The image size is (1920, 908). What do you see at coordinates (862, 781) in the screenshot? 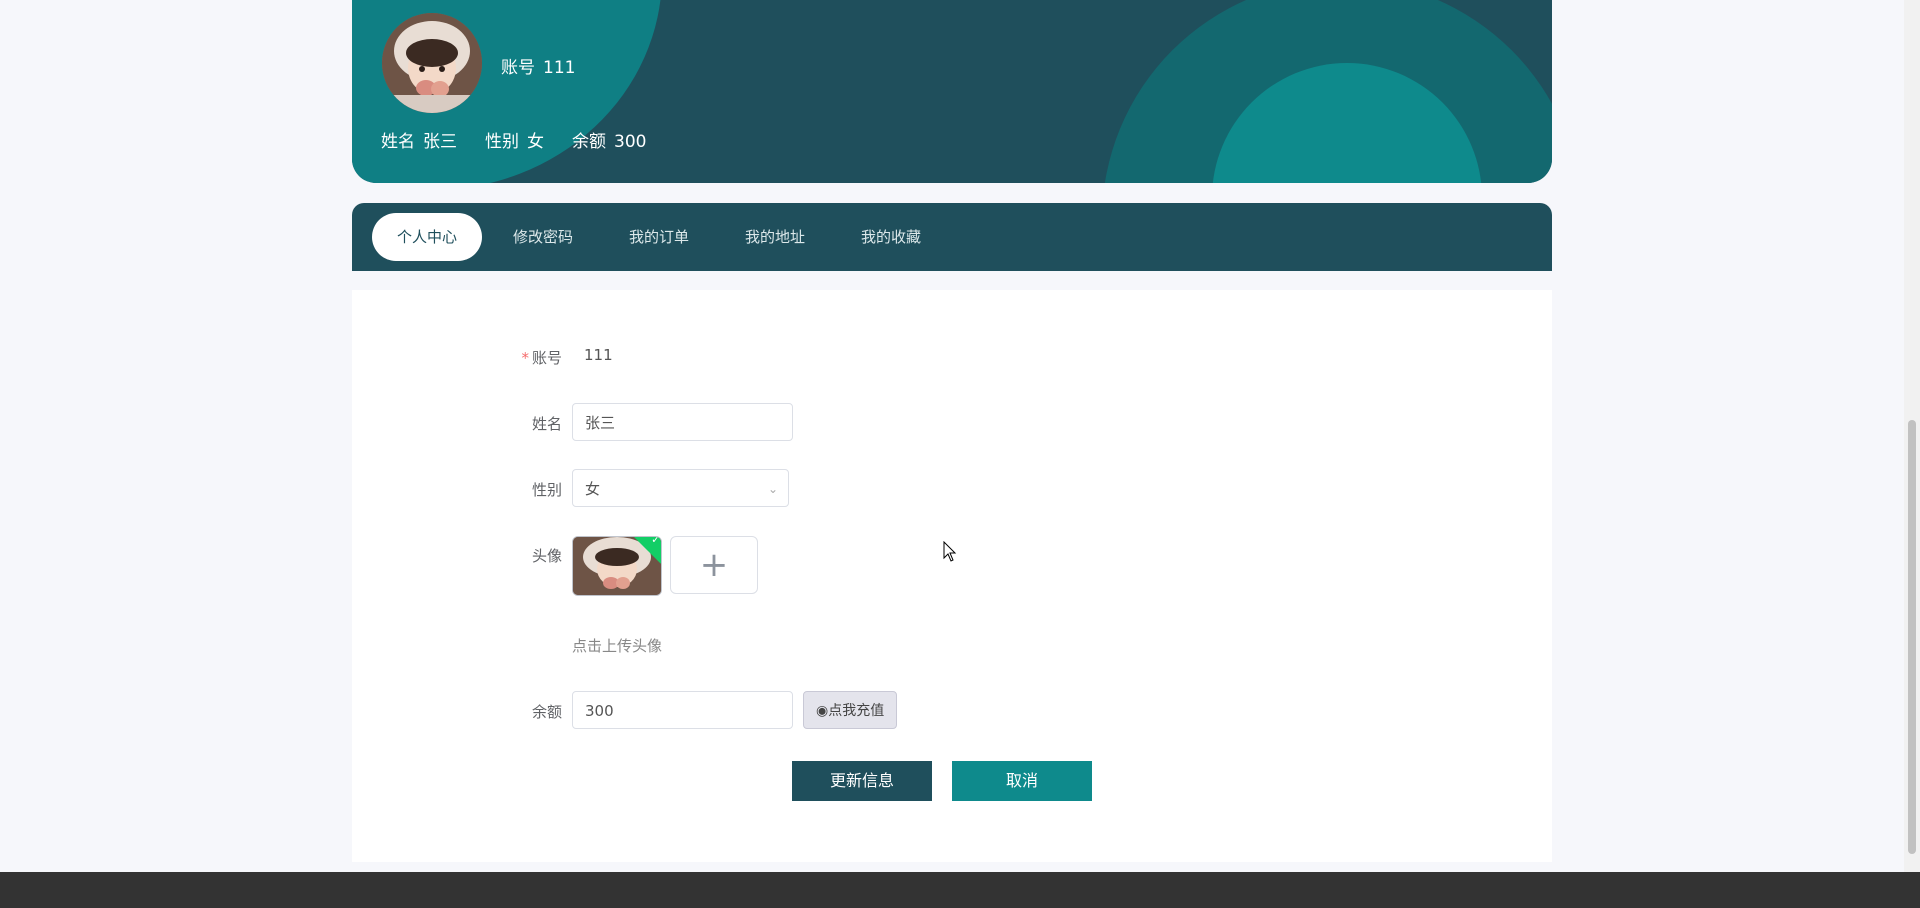
I see `update-info-button: 更新信息` at bounding box center [862, 781].